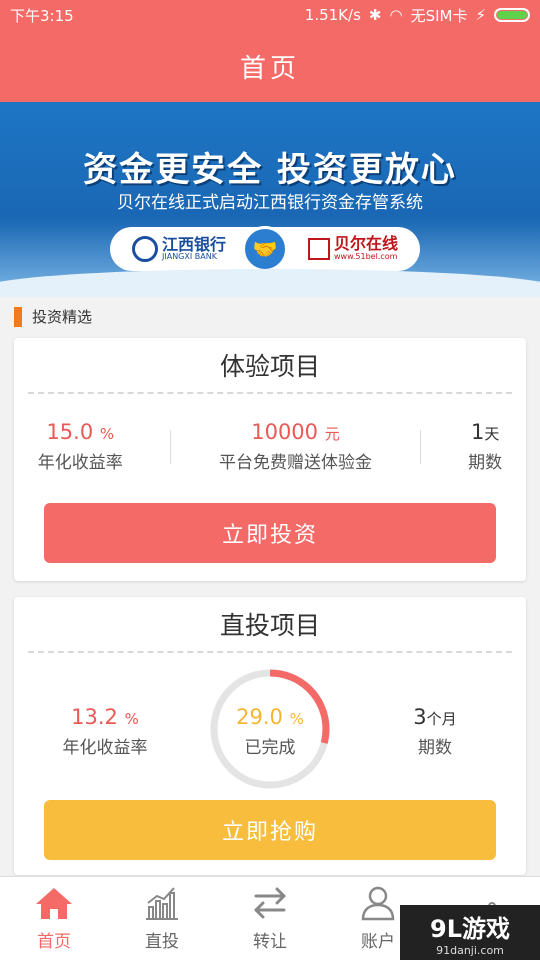 This screenshot has width=540, height=960. Describe the element at coordinates (105, 731) in the screenshot. I see `direct-rate: 13.2 % 年化收益率` at that location.